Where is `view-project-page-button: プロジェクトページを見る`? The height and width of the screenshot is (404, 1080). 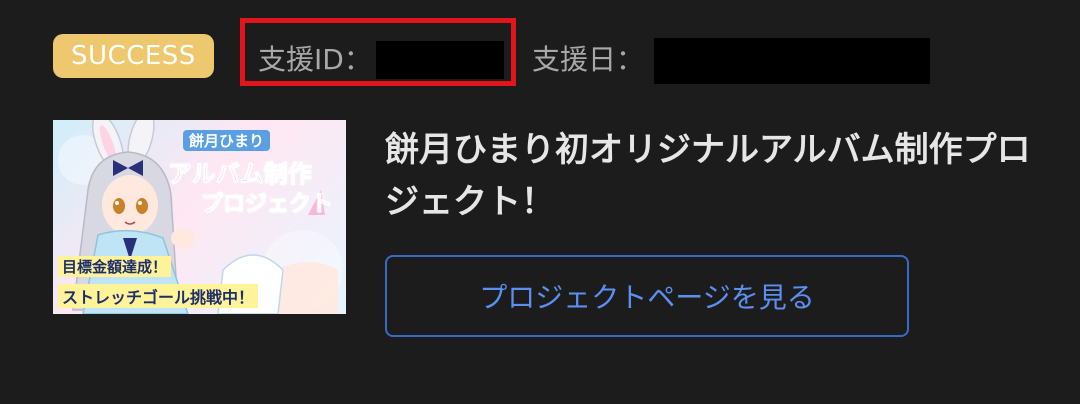
view-project-page-button: プロジェクトページを見る is located at coordinates (647, 296).